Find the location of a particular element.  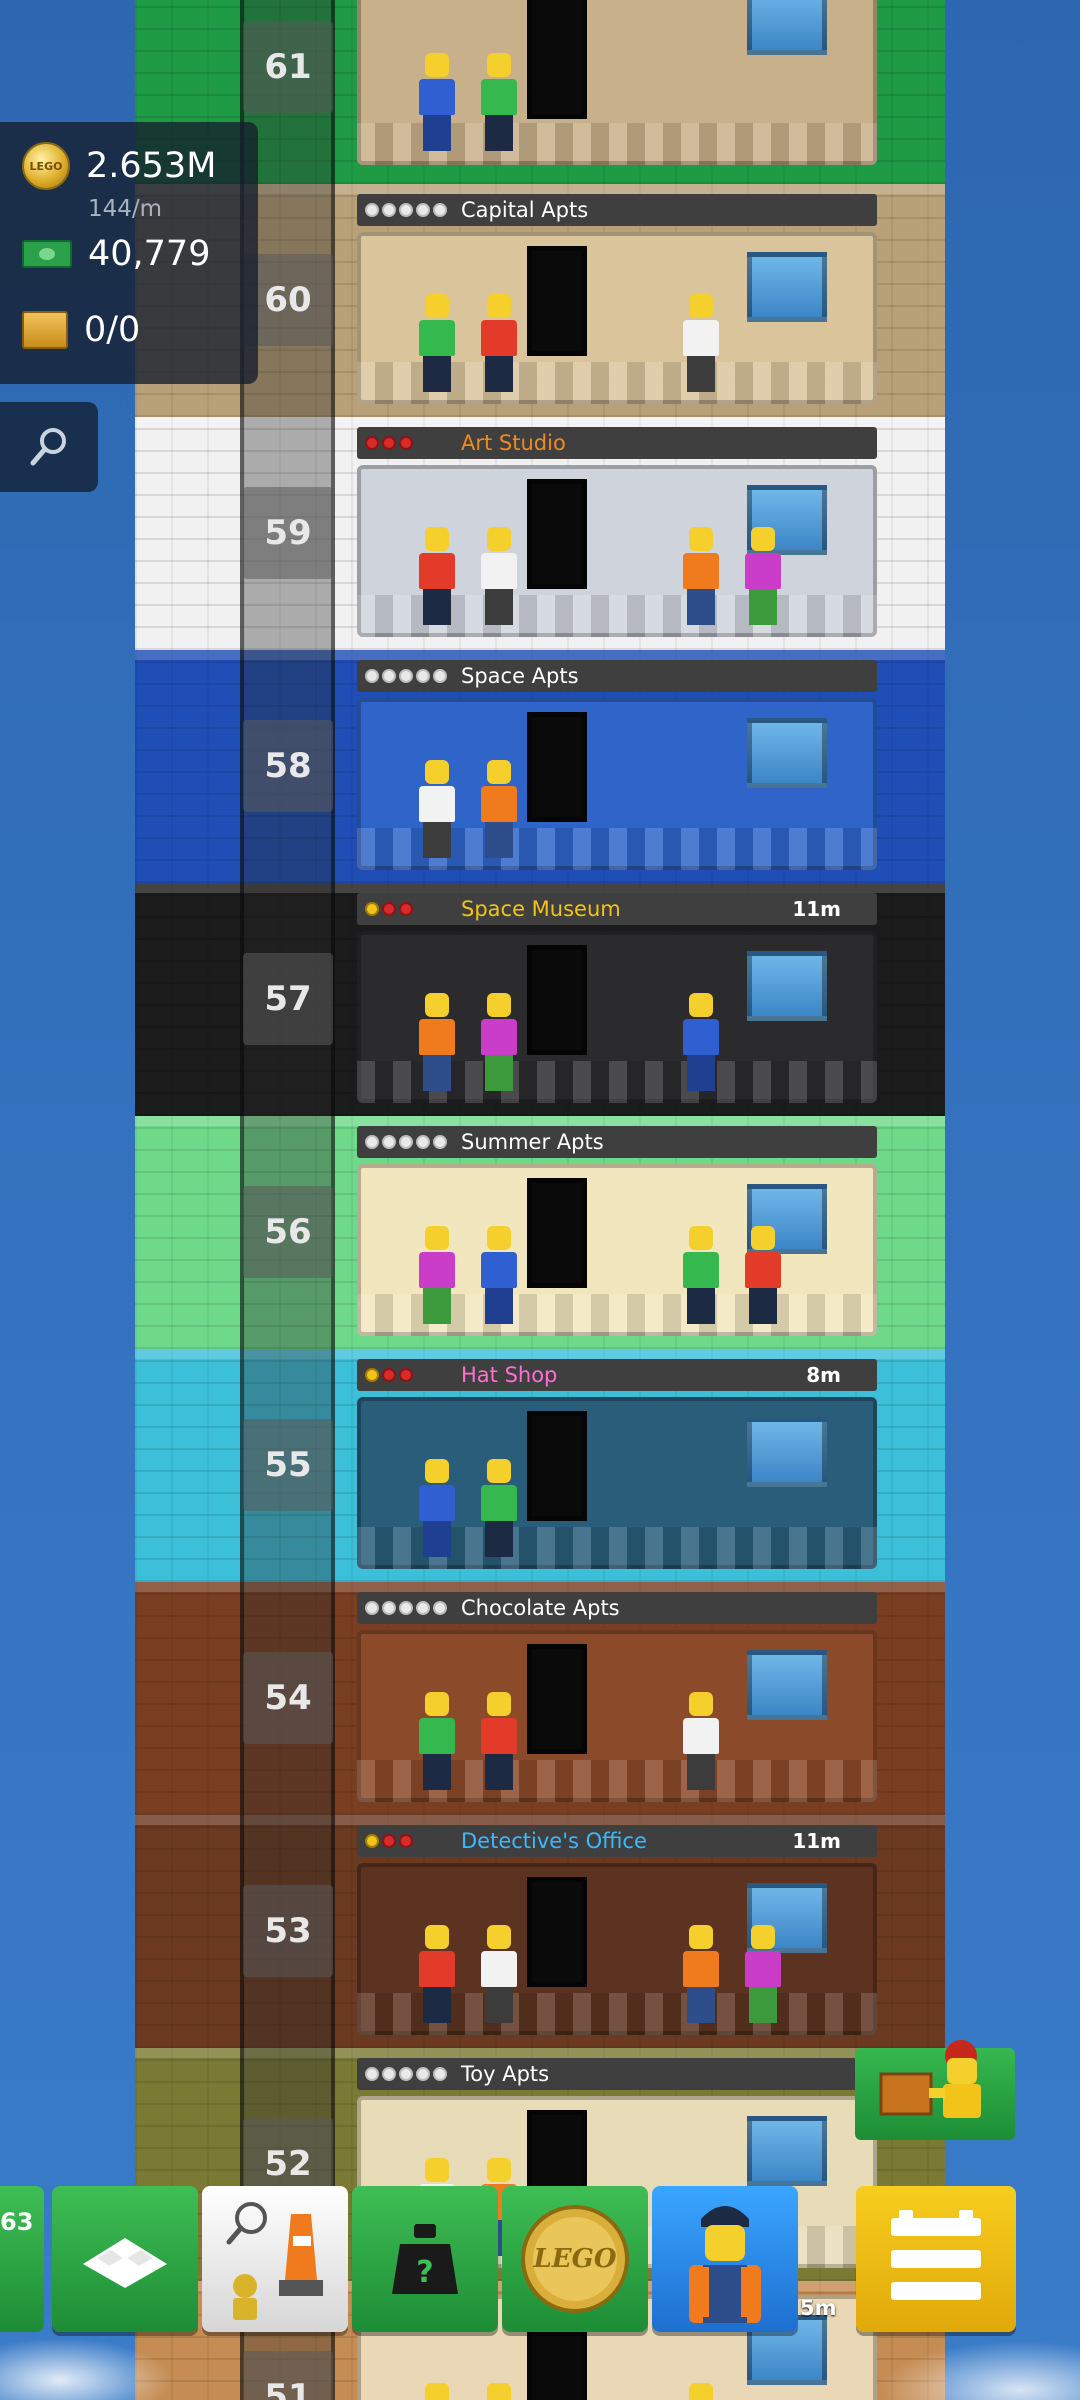

floor-label-bar: Space Museum 11m is located at coordinates (617, 909).